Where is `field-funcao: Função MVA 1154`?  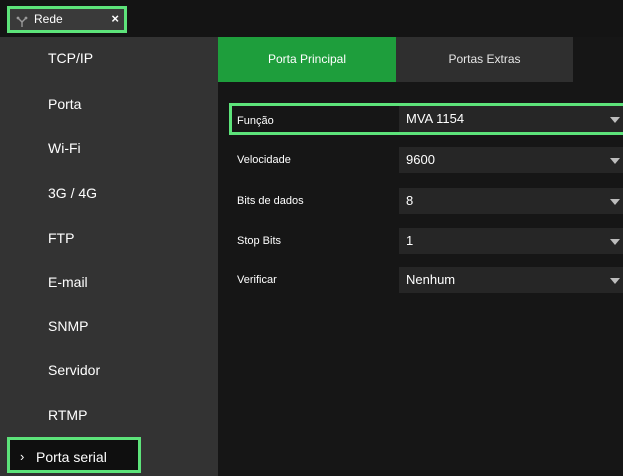 field-funcao: Função MVA 1154 is located at coordinates (426, 119).